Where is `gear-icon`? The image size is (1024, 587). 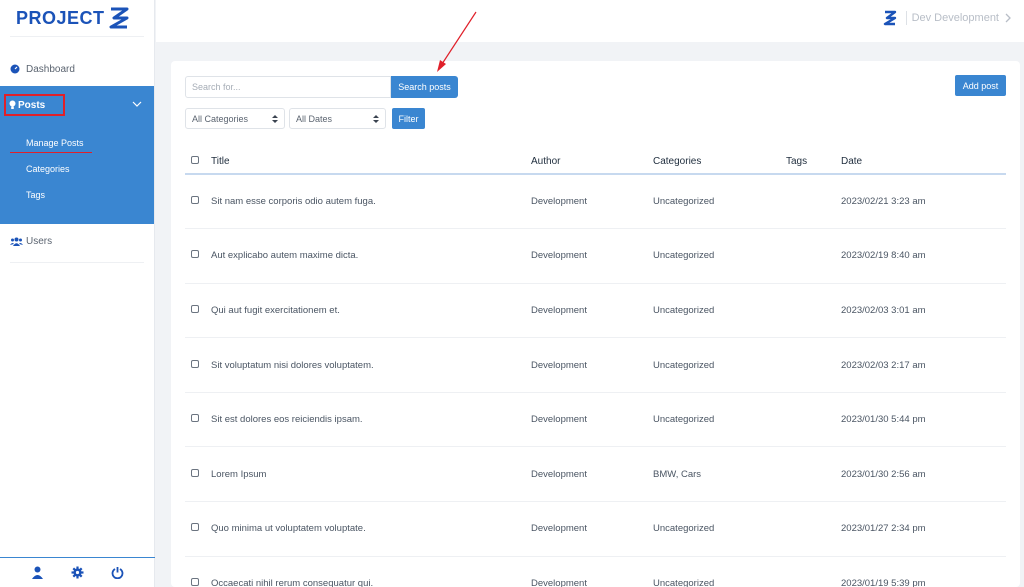
gear-icon is located at coordinates (77, 572).